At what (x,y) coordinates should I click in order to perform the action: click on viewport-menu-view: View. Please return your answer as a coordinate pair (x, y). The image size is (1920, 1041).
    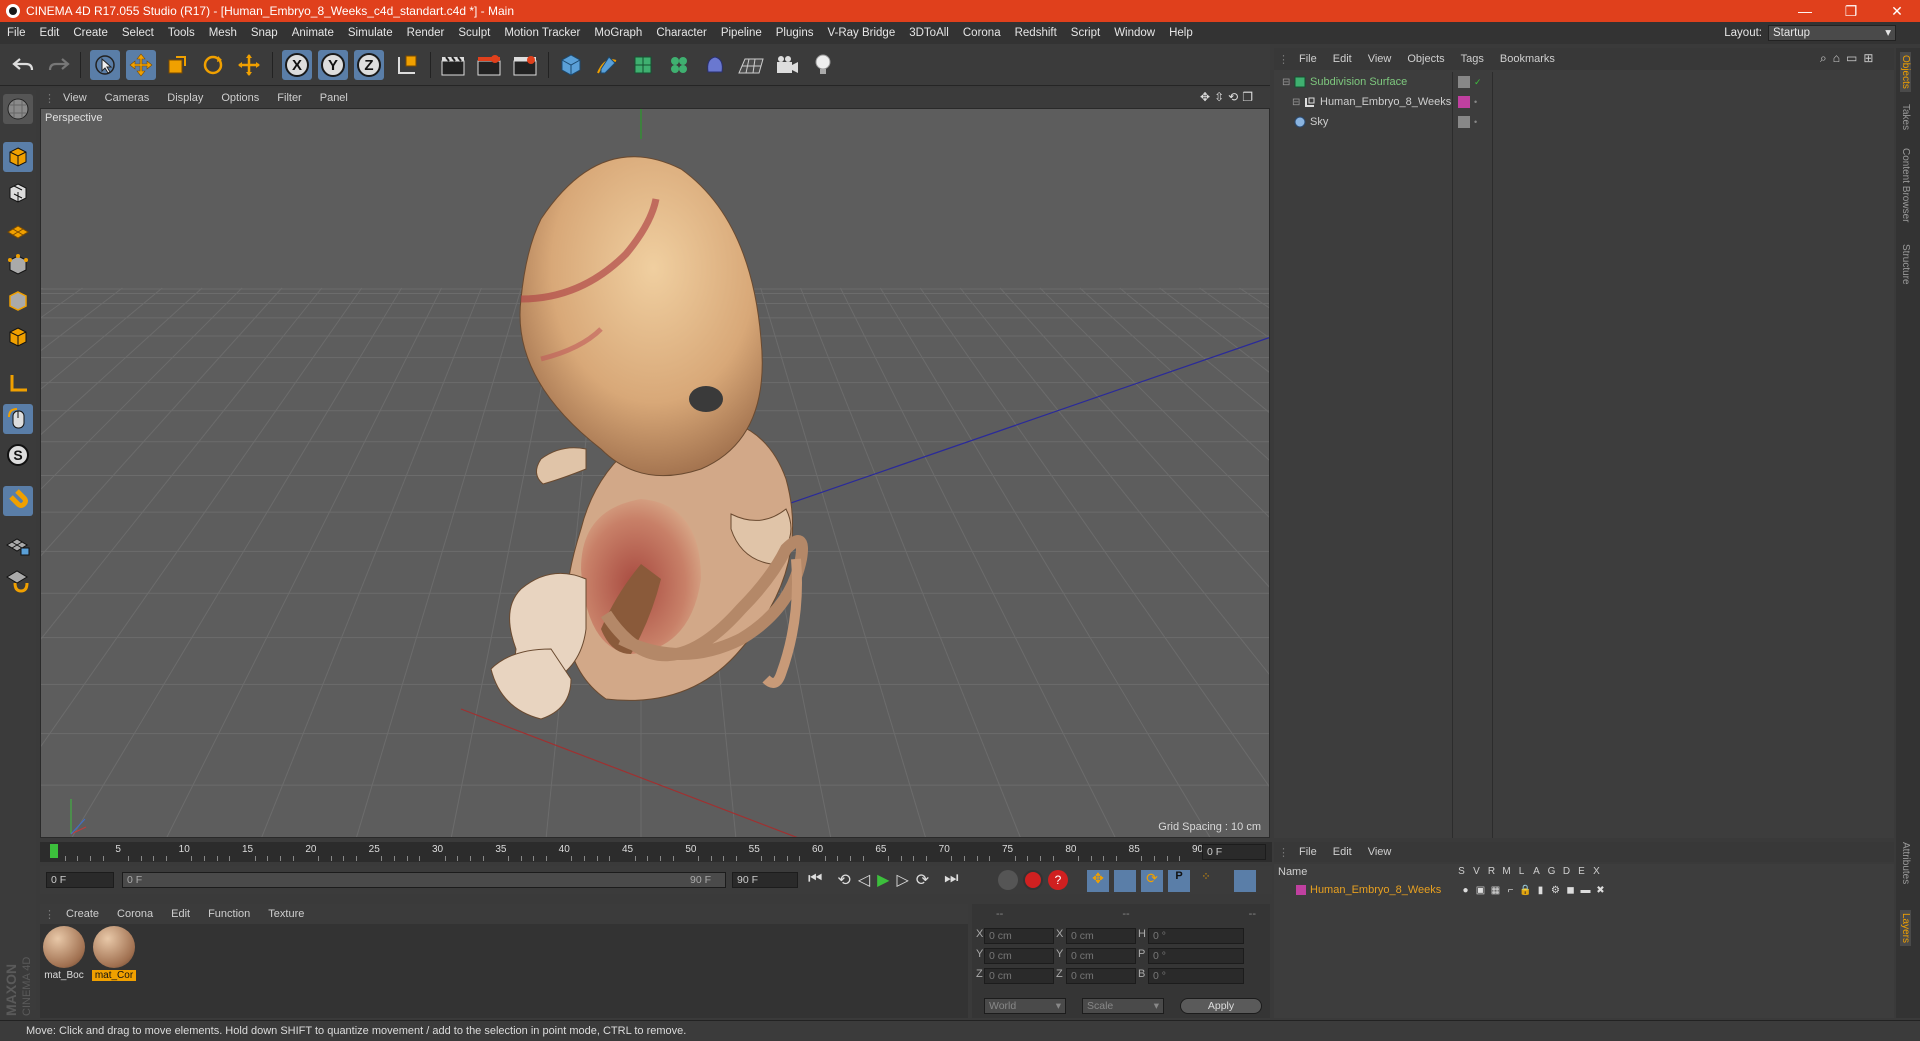
    Looking at the image, I should click on (75, 98).